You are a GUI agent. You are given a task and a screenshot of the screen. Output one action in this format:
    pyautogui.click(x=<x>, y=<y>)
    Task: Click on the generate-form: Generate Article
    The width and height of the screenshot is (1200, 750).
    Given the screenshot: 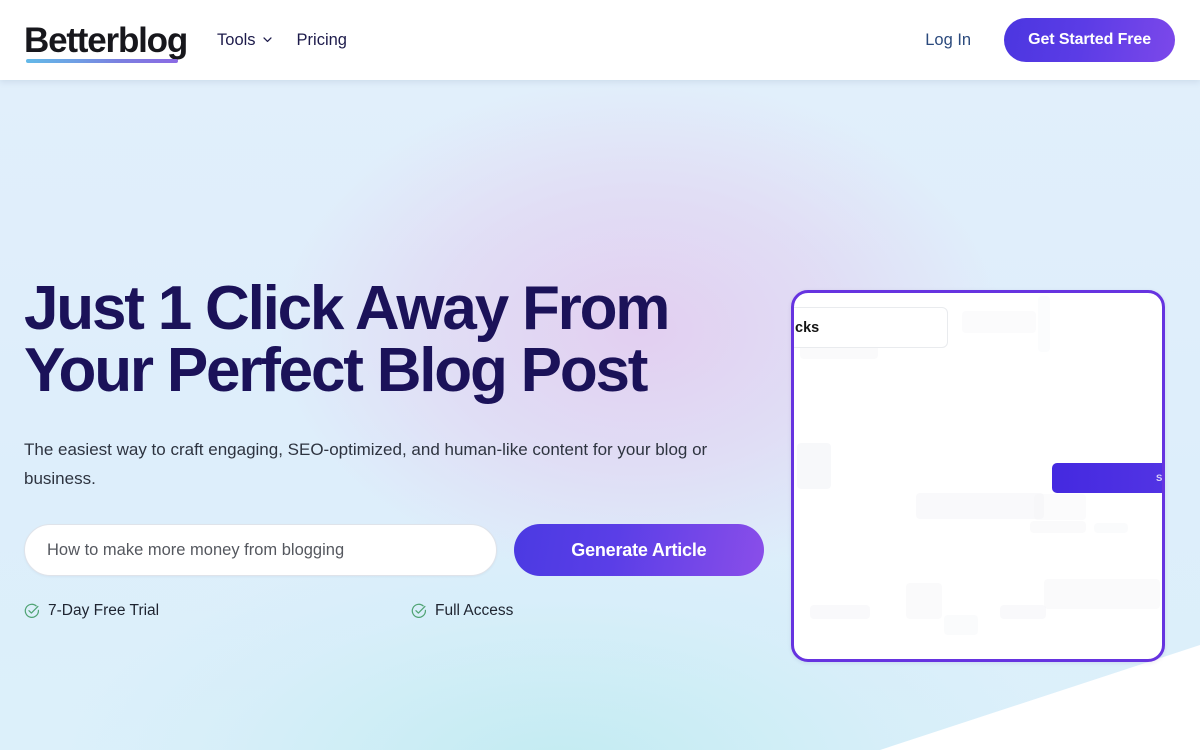 What is the action you would take?
    pyautogui.click(x=394, y=550)
    